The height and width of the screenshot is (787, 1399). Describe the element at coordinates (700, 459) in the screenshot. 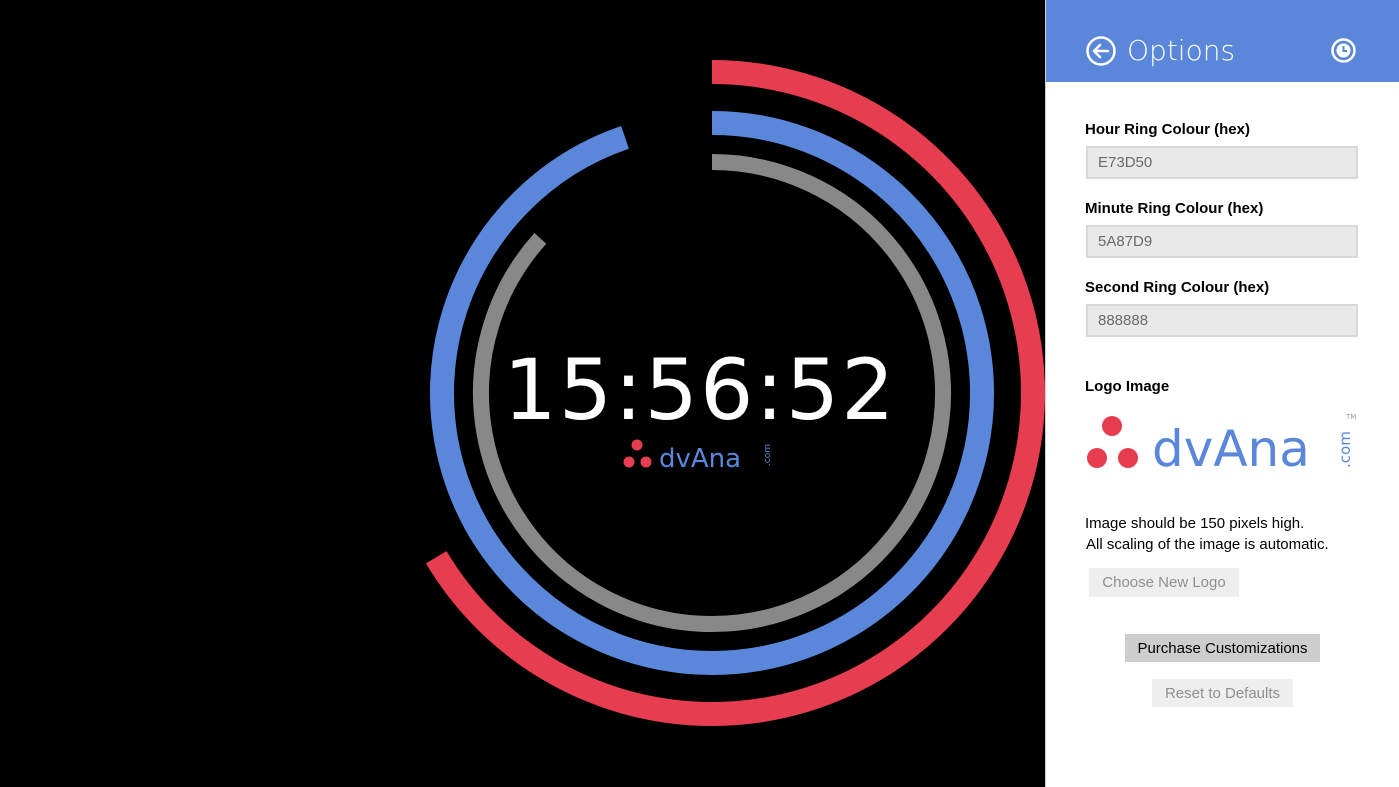

I see `clock-logo-text: dvAna` at that location.